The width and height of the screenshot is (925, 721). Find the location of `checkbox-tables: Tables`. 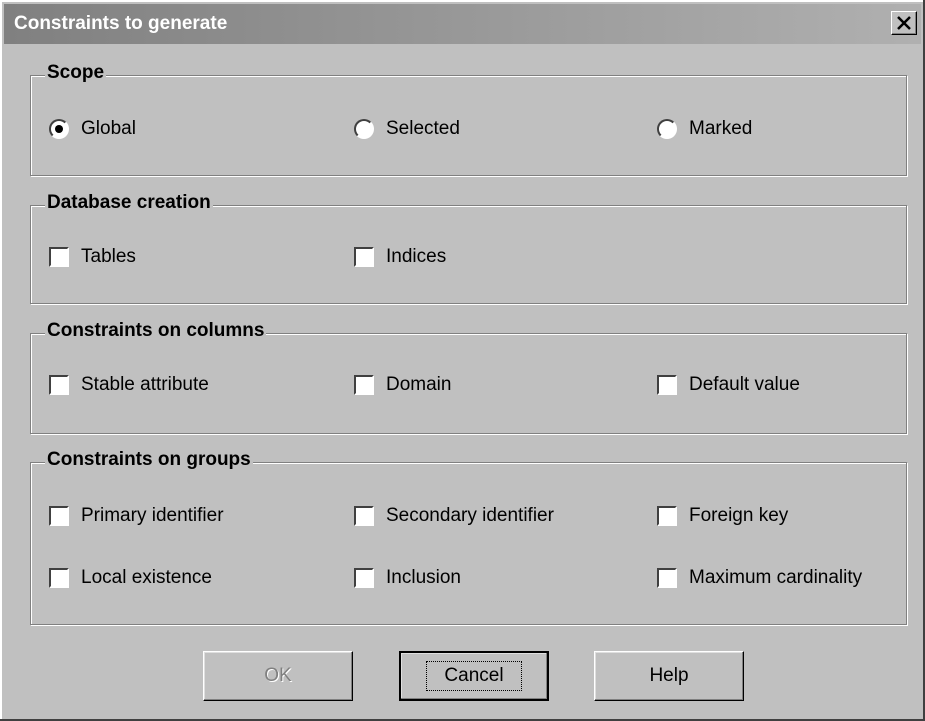

checkbox-tables: Tables is located at coordinates (92, 257).